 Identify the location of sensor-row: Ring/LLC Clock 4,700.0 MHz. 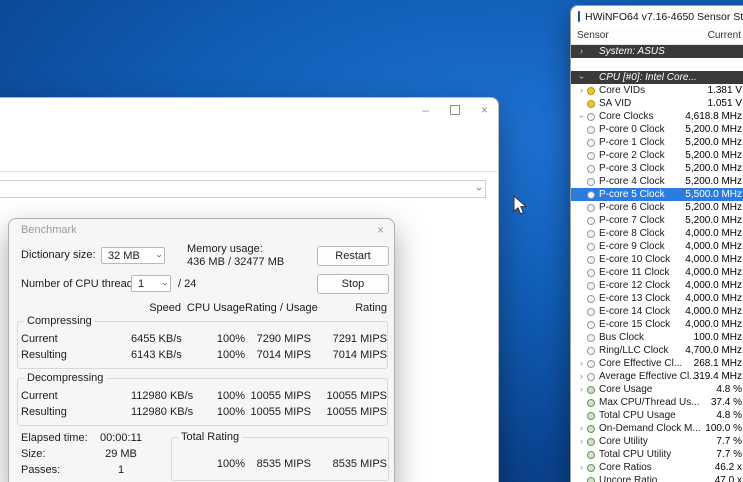
(657, 350).